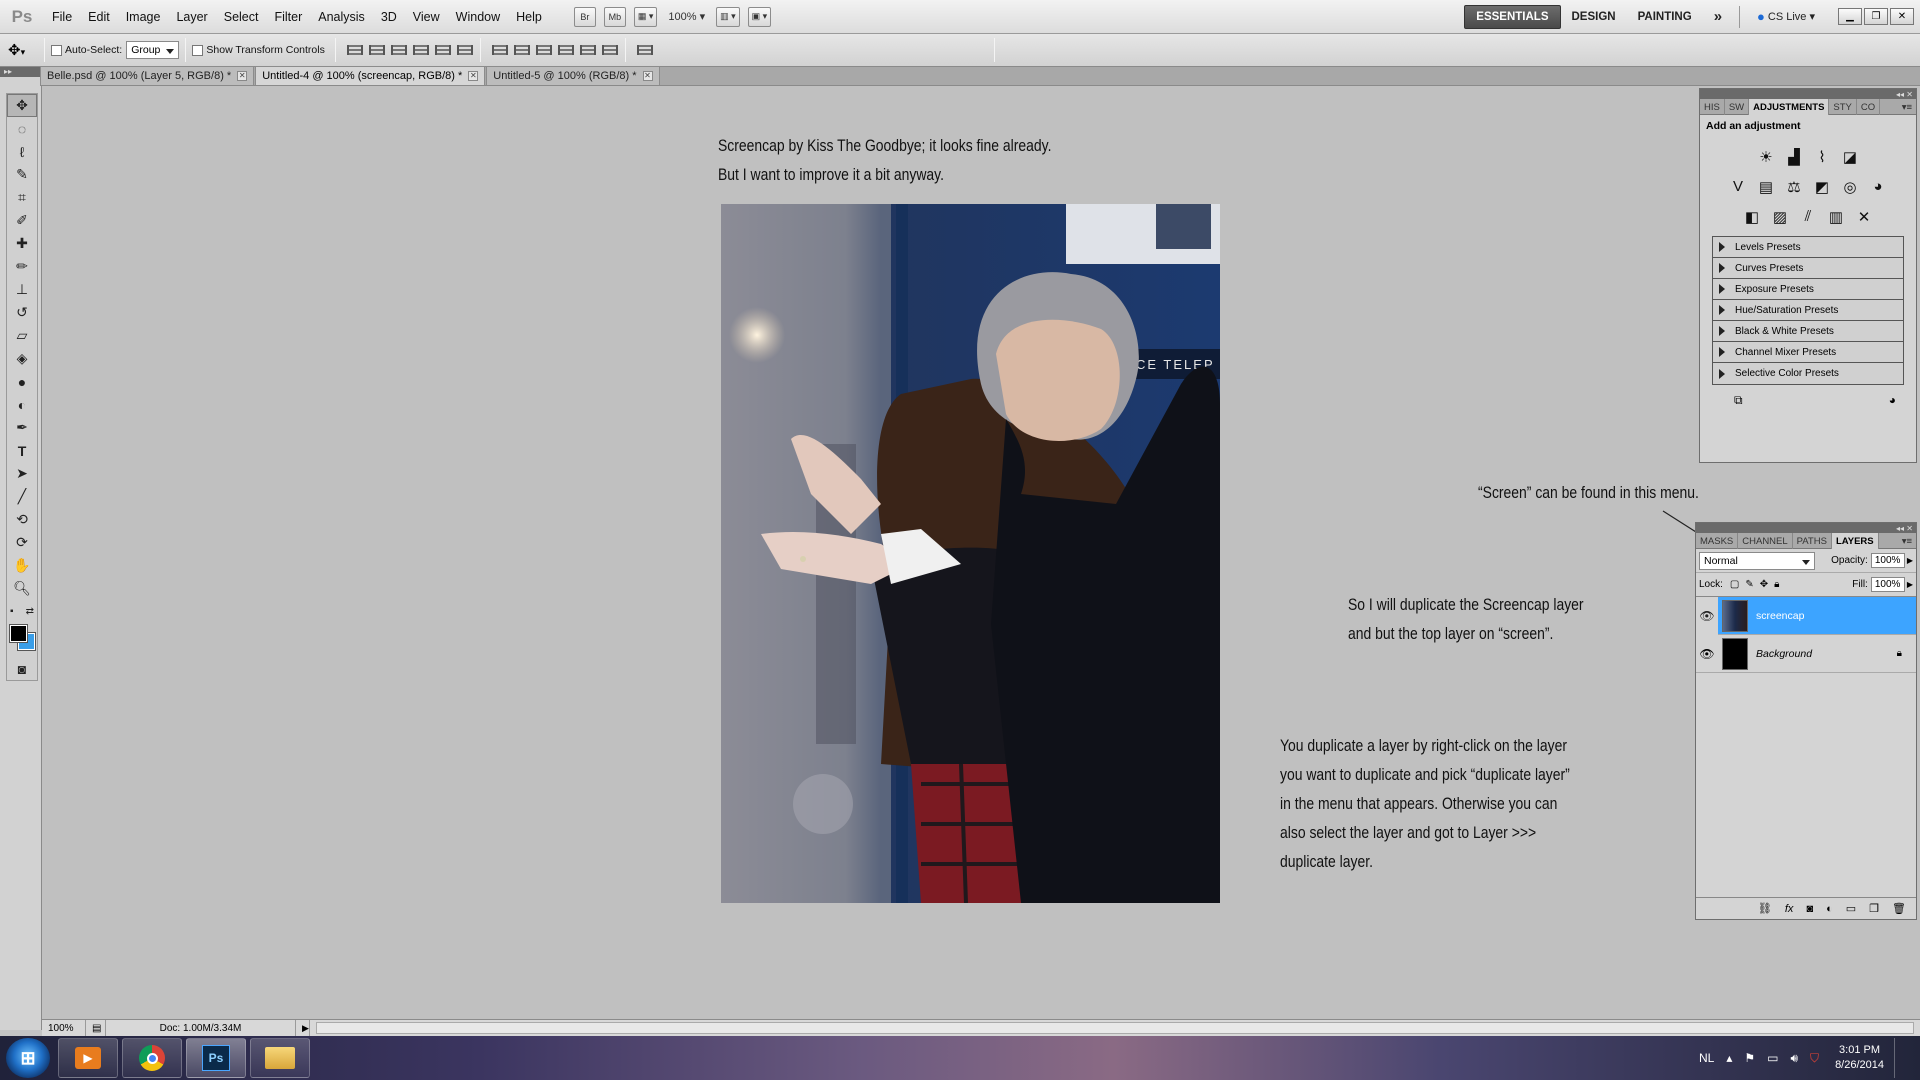 The width and height of the screenshot is (1920, 1080). I want to click on layer-name: Background, so click(1826, 654).